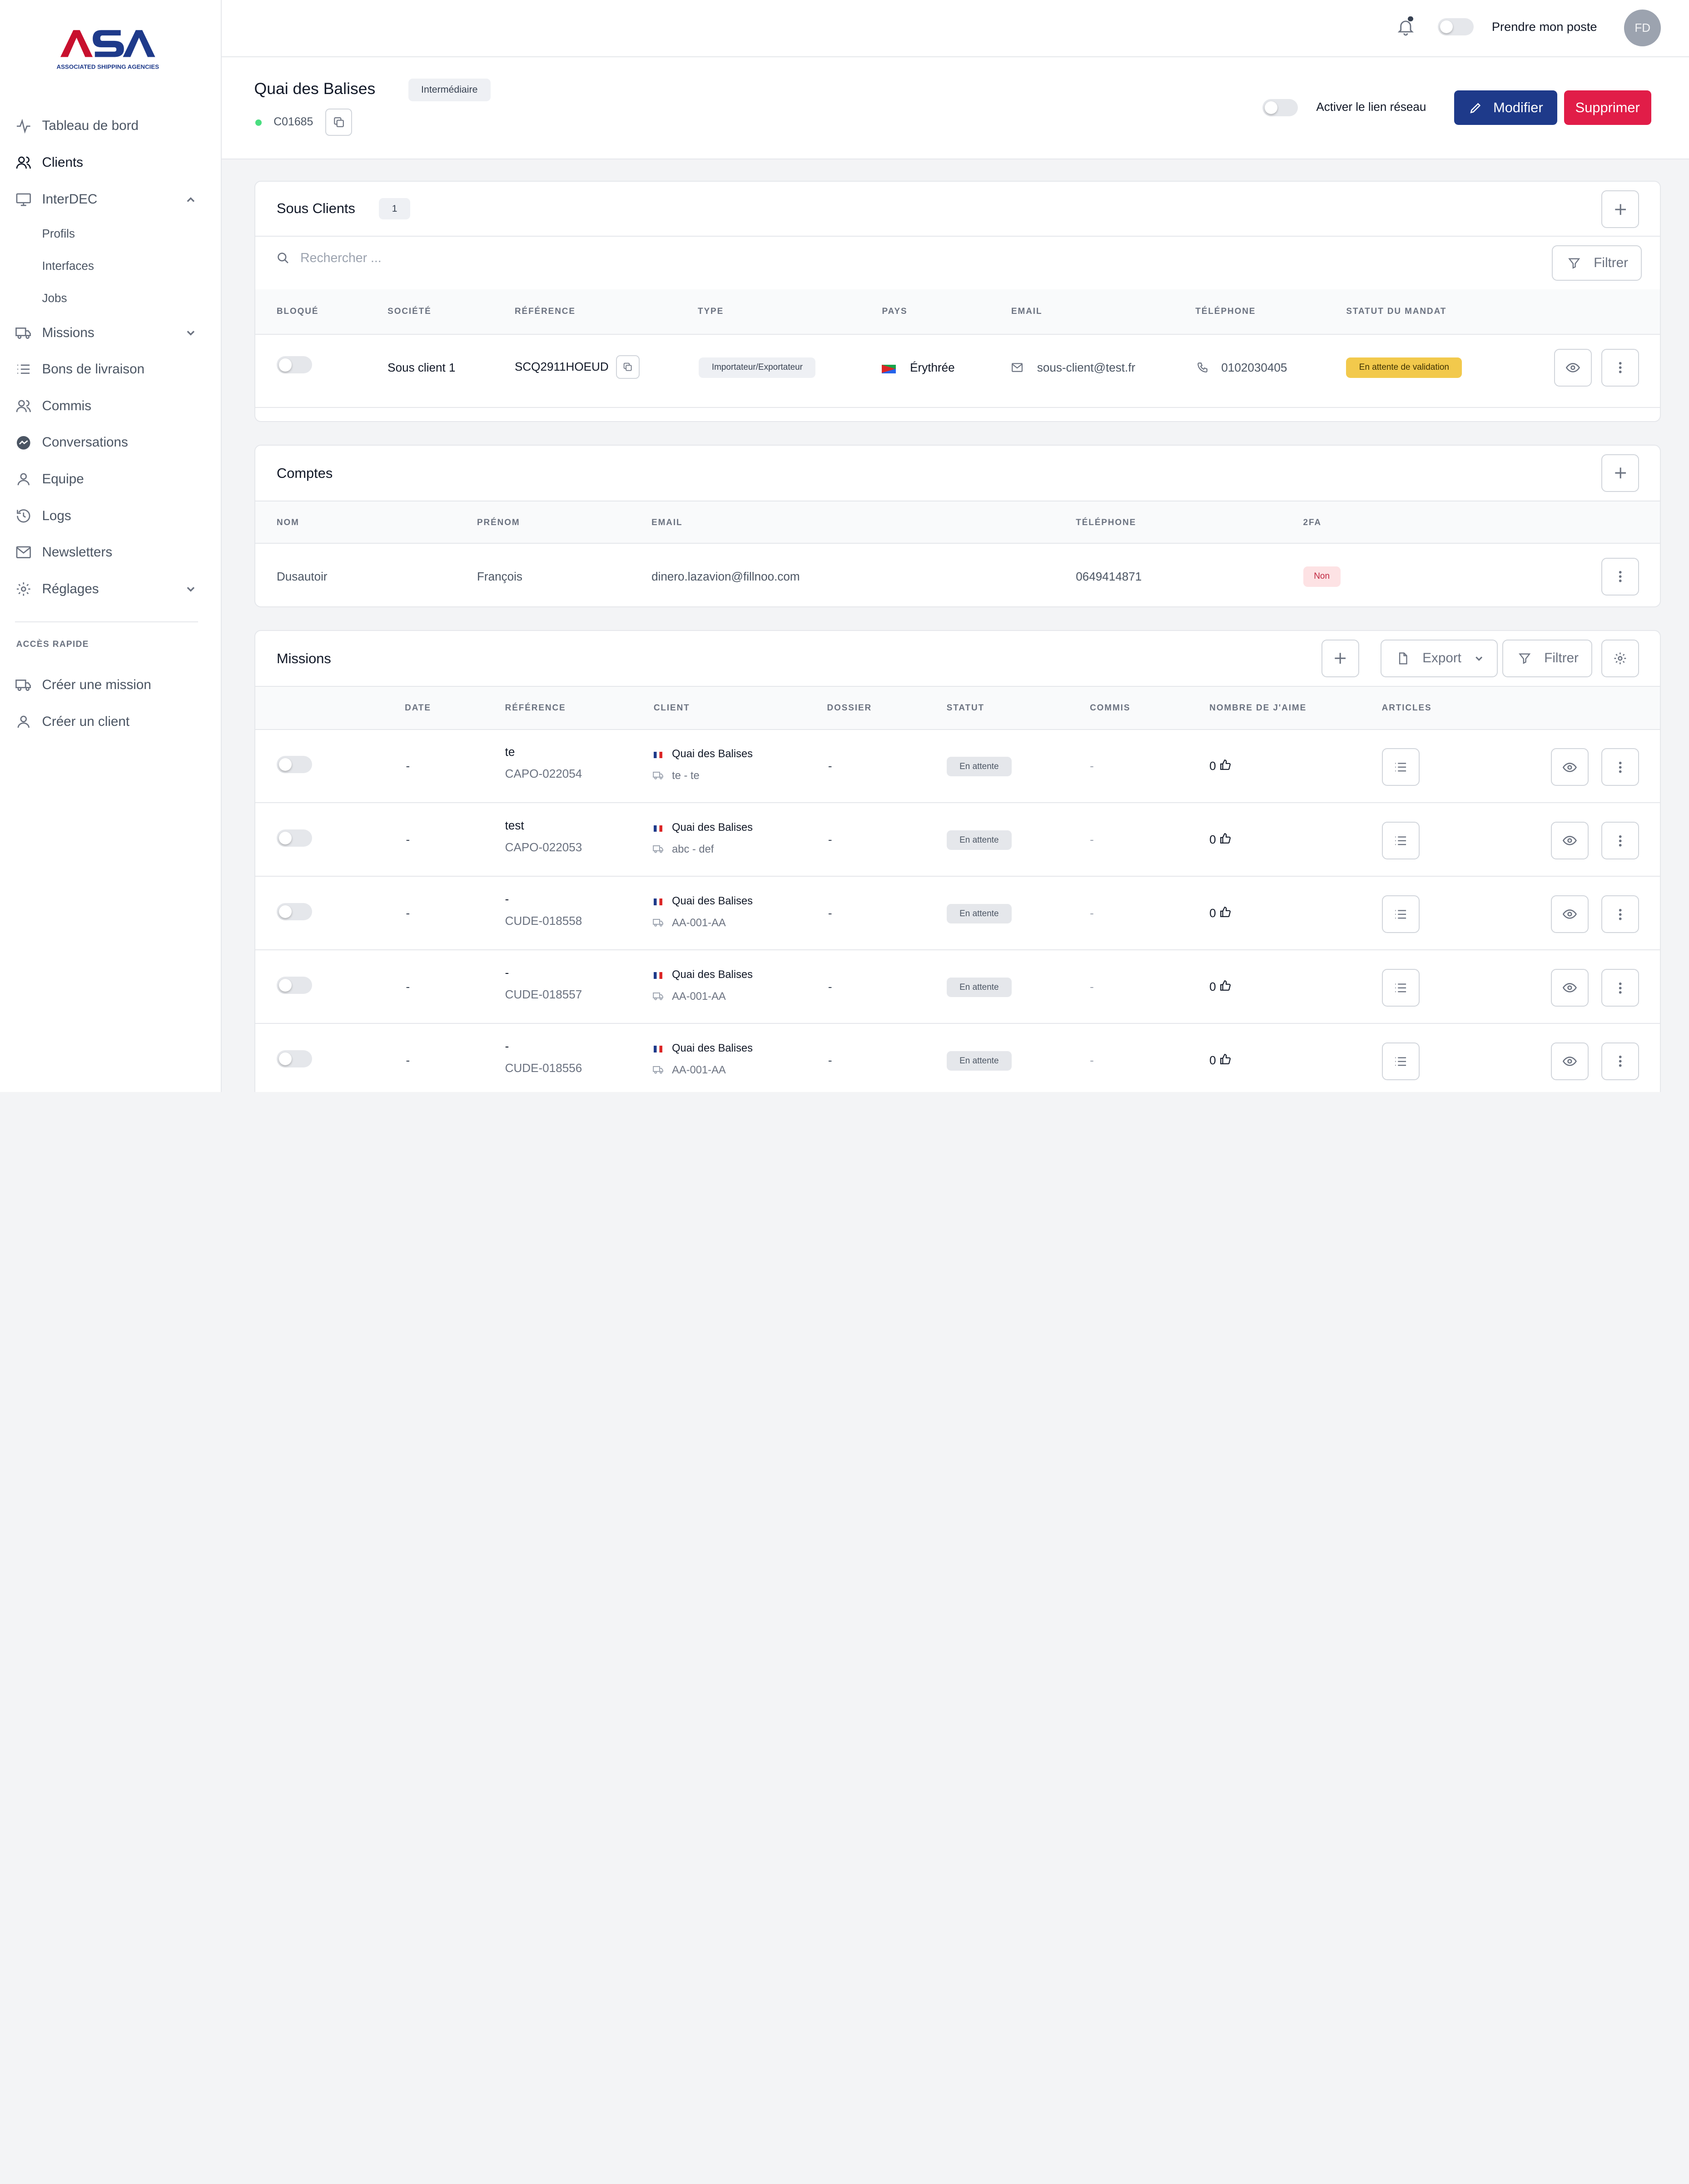 Image resolution: width=1689 pixels, height=2184 pixels. I want to click on chevron-up-icon, so click(190, 199).